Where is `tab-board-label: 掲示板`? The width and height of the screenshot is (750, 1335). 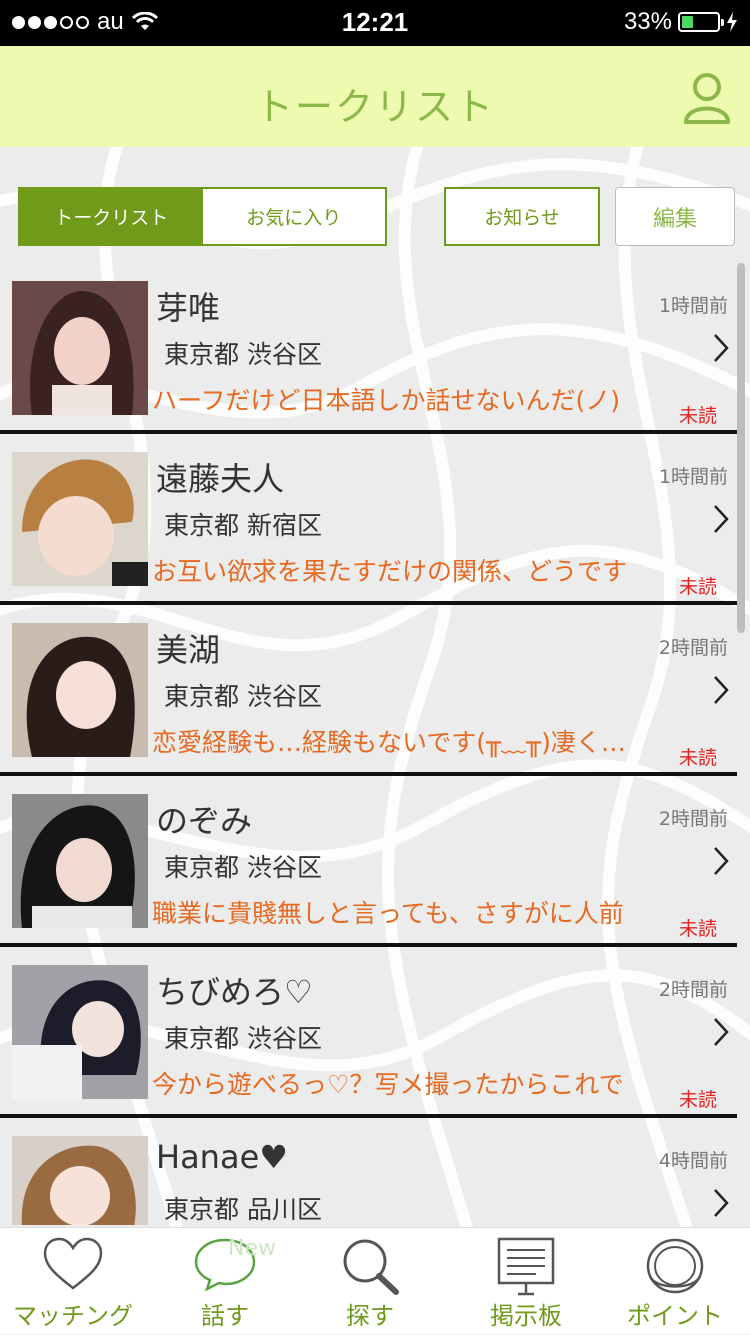 tab-board-label: 掲示板 is located at coordinates (526, 1316).